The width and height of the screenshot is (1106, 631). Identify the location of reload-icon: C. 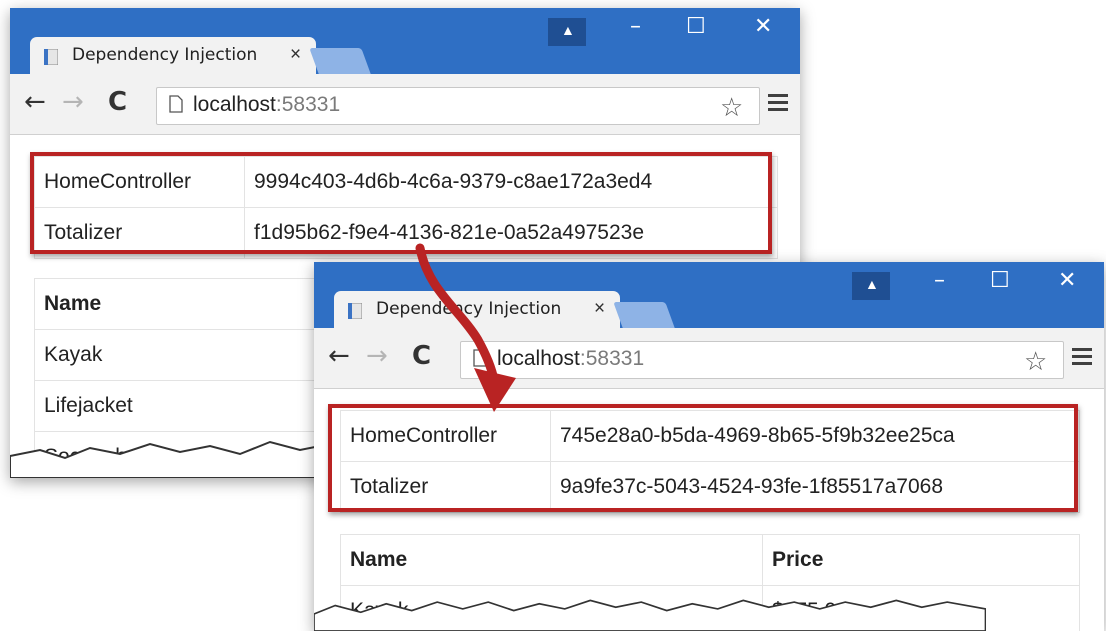
(117, 102).